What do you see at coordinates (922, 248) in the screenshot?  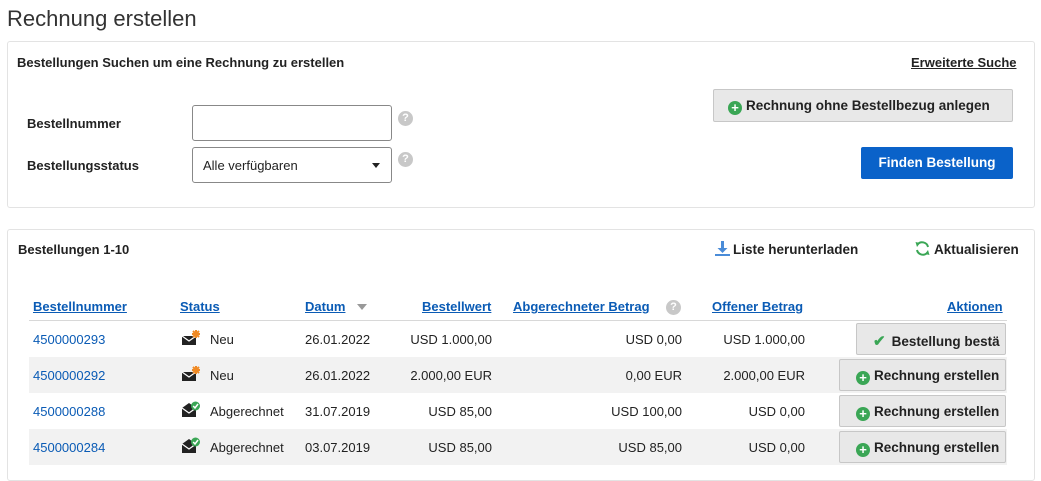 I see `refresh-icon` at bounding box center [922, 248].